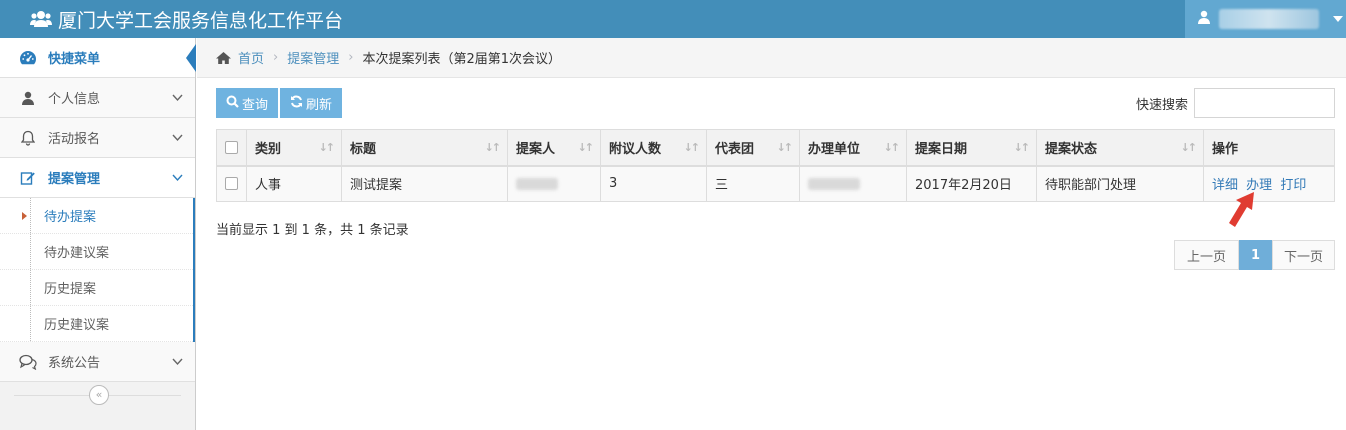 The image size is (1346, 430). I want to click on cell-title: 测试提案, so click(424, 183).